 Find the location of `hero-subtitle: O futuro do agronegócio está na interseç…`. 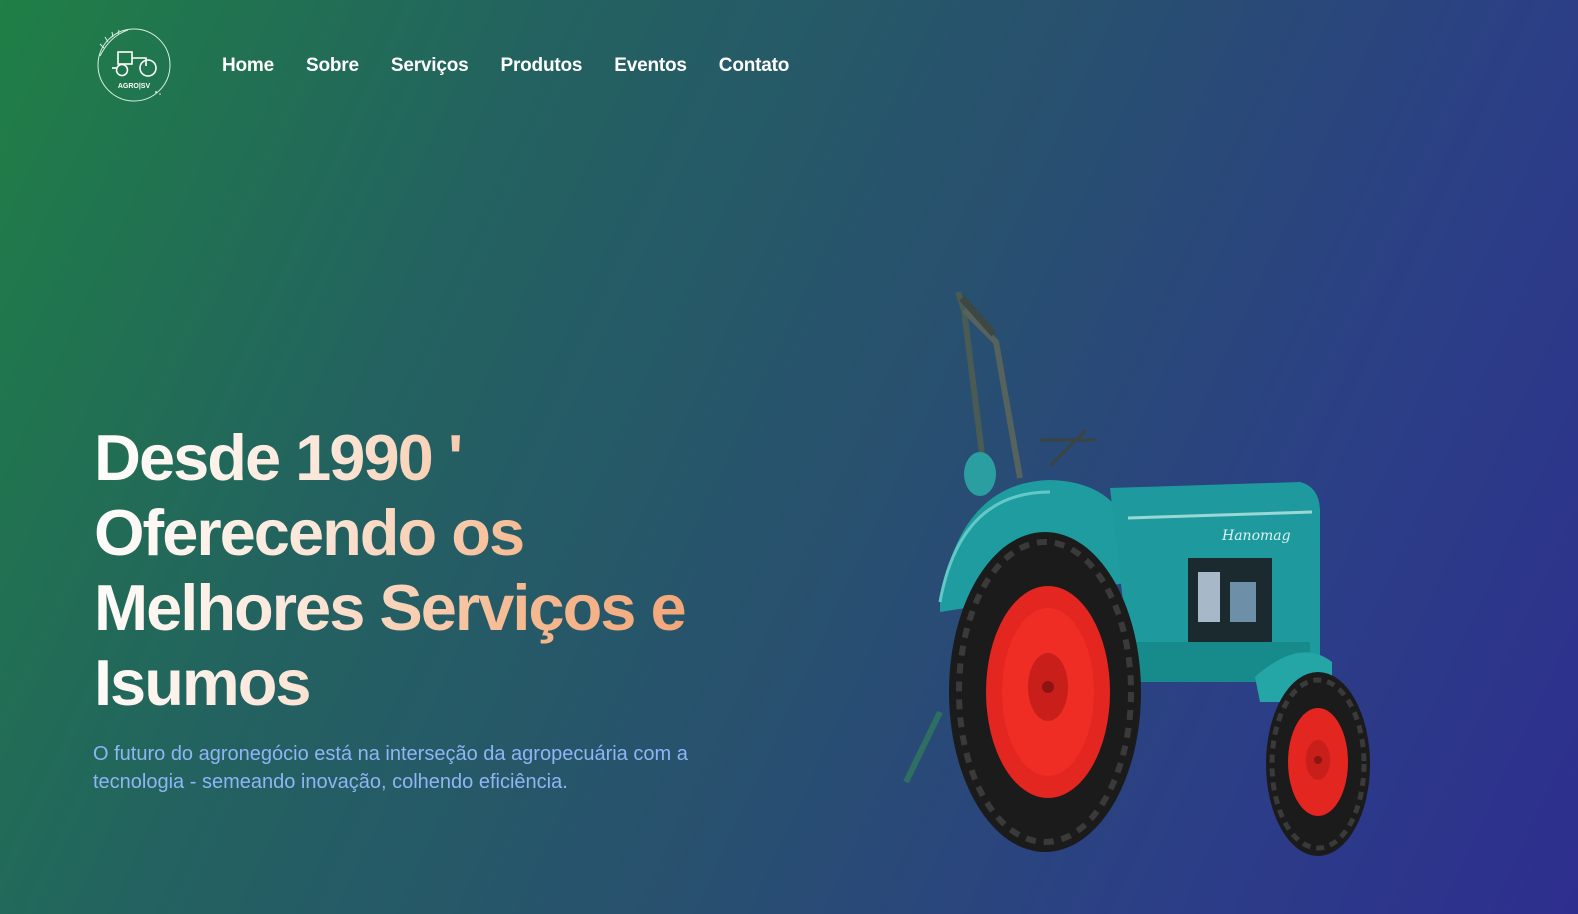

hero-subtitle: O futuro do agronegócio está na interseç… is located at coordinates (413, 768).